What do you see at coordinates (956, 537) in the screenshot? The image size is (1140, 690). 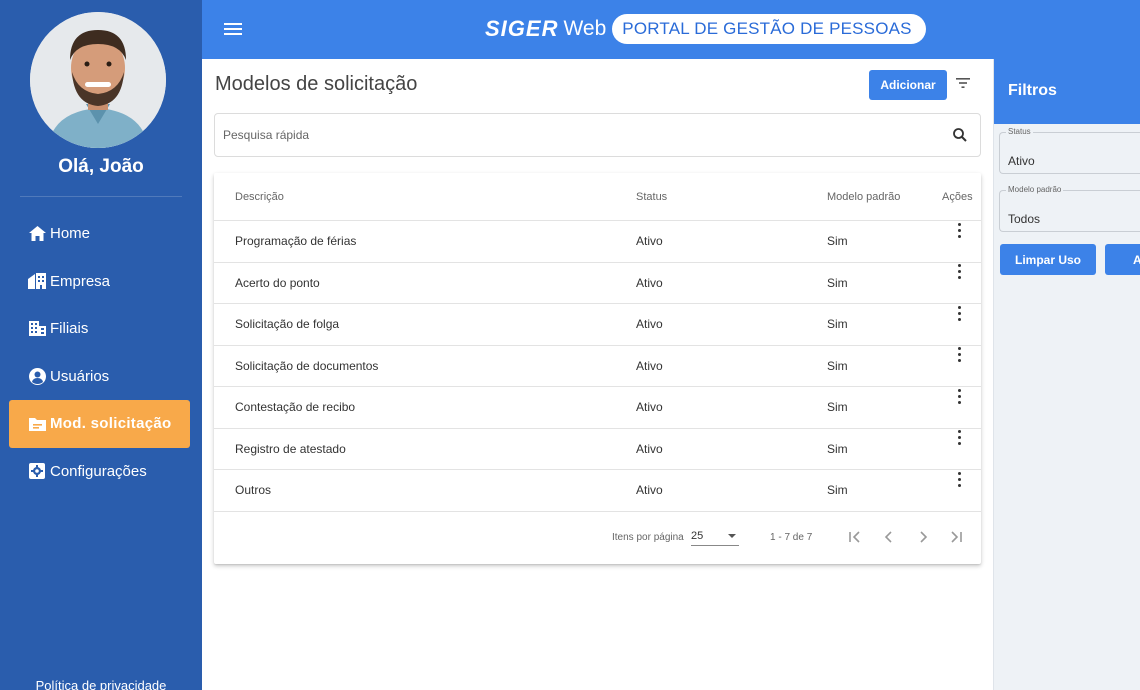 I see `last-page-icon` at bounding box center [956, 537].